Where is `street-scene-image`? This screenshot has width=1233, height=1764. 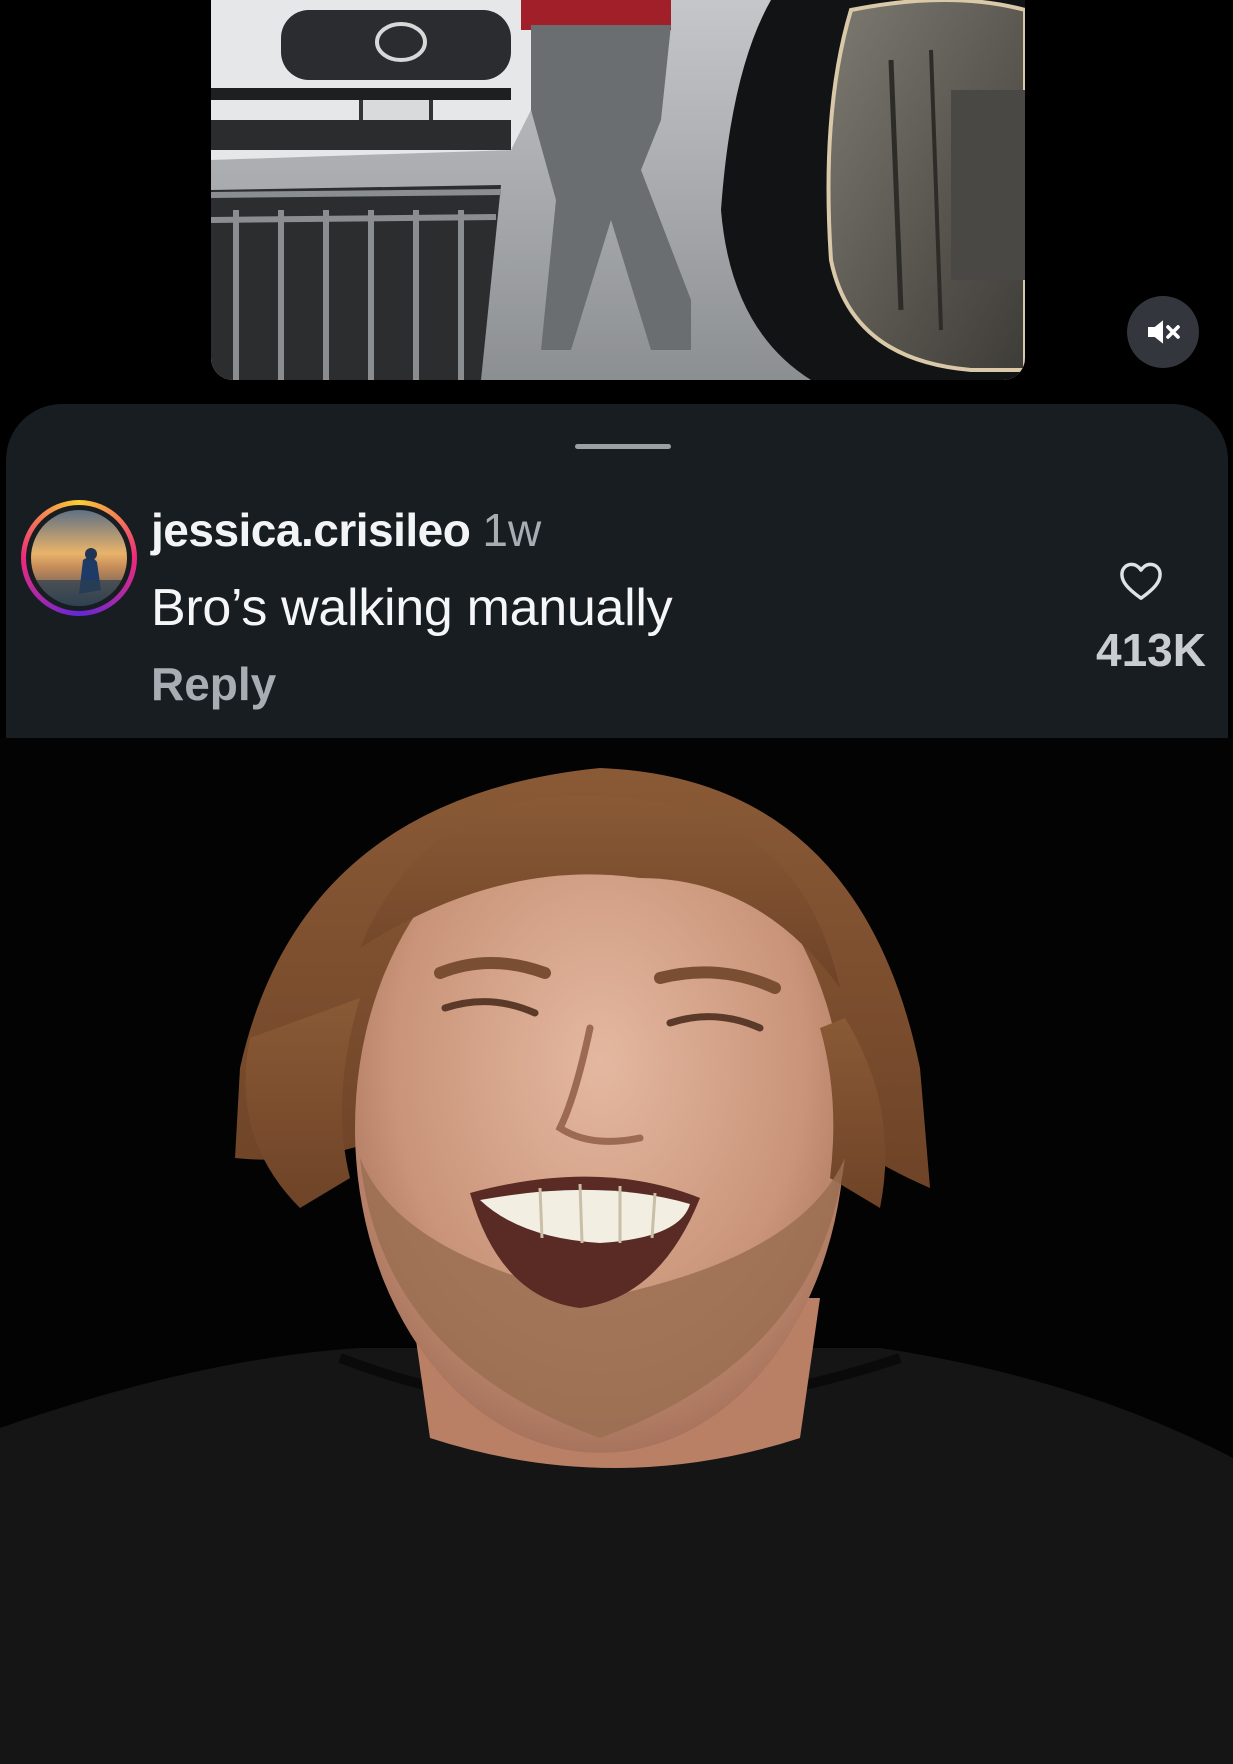
street-scene-image is located at coordinates (618, 190).